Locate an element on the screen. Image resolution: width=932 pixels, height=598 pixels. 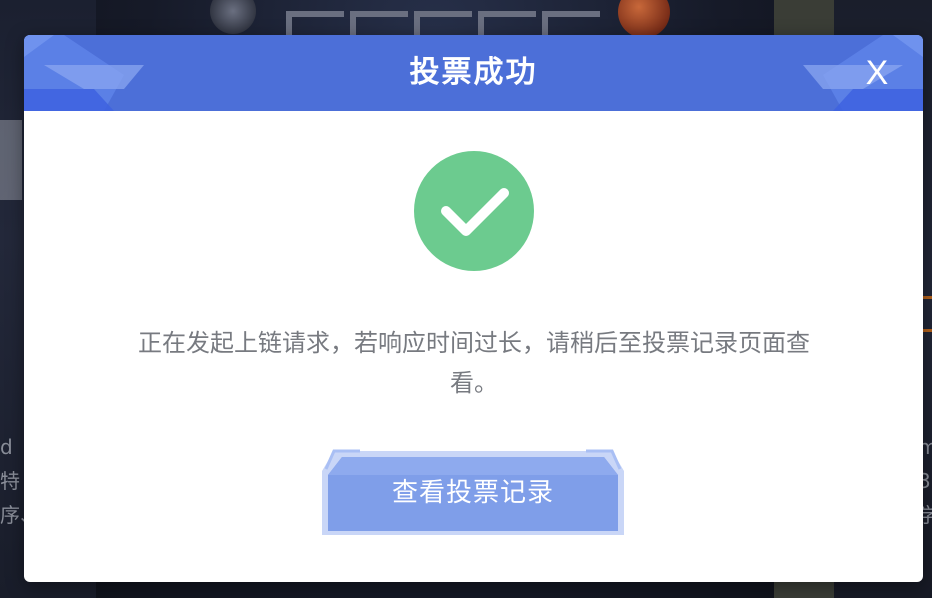
view-vote-records-label: 查看投票记录 is located at coordinates (472, 493).